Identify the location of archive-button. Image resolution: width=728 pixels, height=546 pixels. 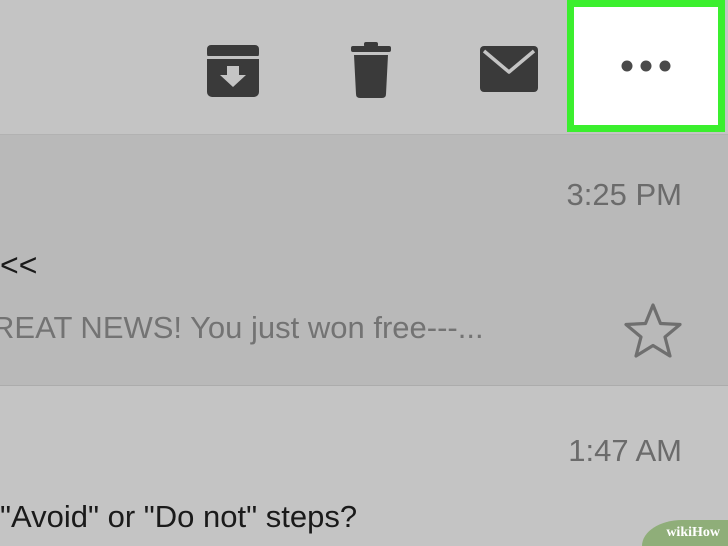
(233, 71).